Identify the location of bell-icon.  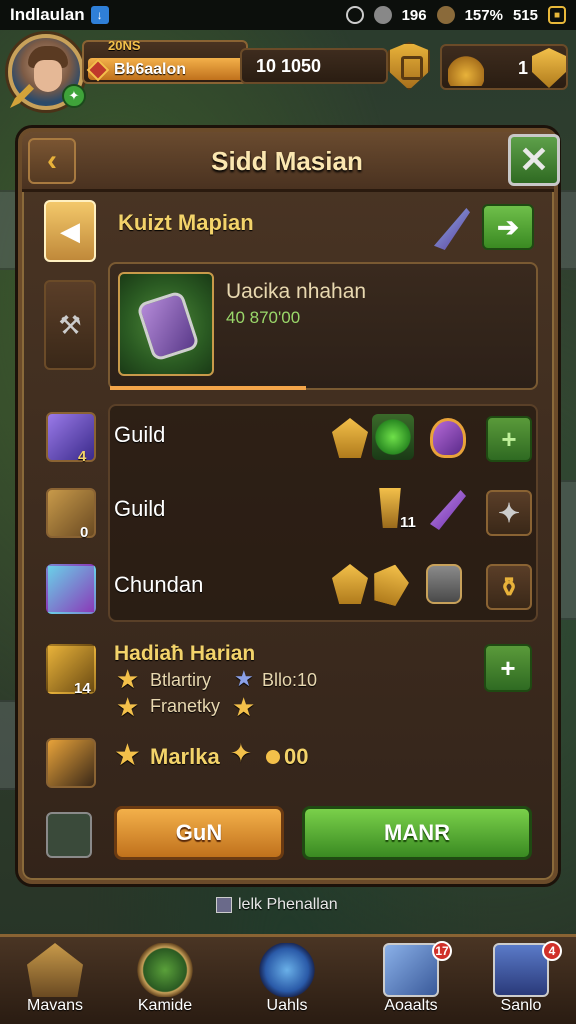
(466, 68).